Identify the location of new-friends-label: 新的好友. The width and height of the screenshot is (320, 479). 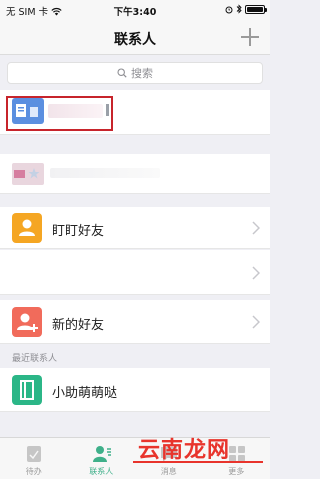
(78, 325).